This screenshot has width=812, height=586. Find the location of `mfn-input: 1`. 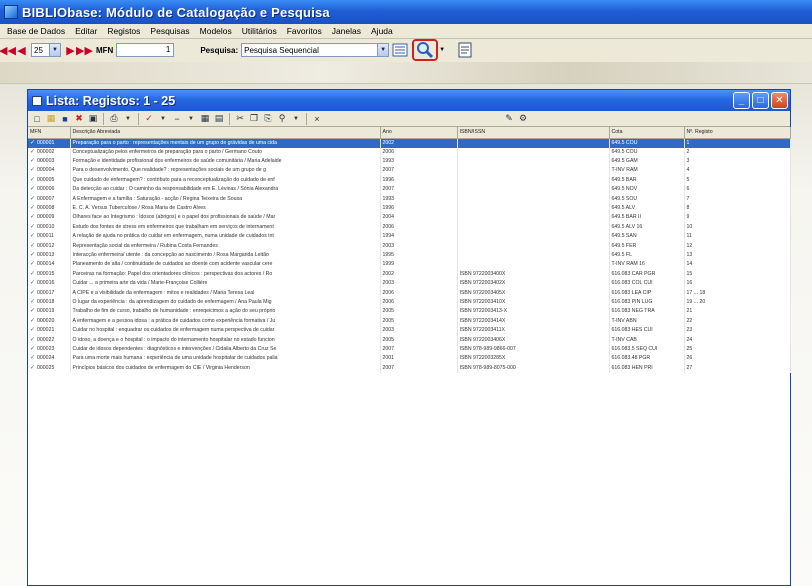

mfn-input: 1 is located at coordinates (145, 50).